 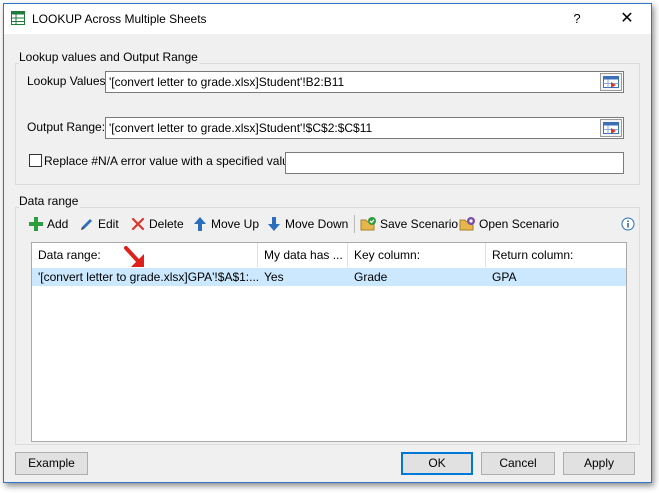 What do you see at coordinates (467, 224) in the screenshot?
I see `open-scenario-icon` at bounding box center [467, 224].